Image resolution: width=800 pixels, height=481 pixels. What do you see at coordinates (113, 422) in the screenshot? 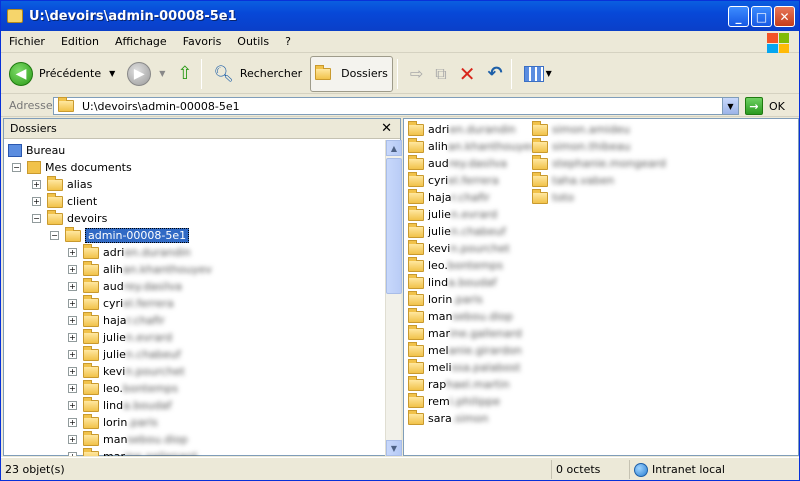
I see `tree-item-child: + lorin .paris` at bounding box center [113, 422].